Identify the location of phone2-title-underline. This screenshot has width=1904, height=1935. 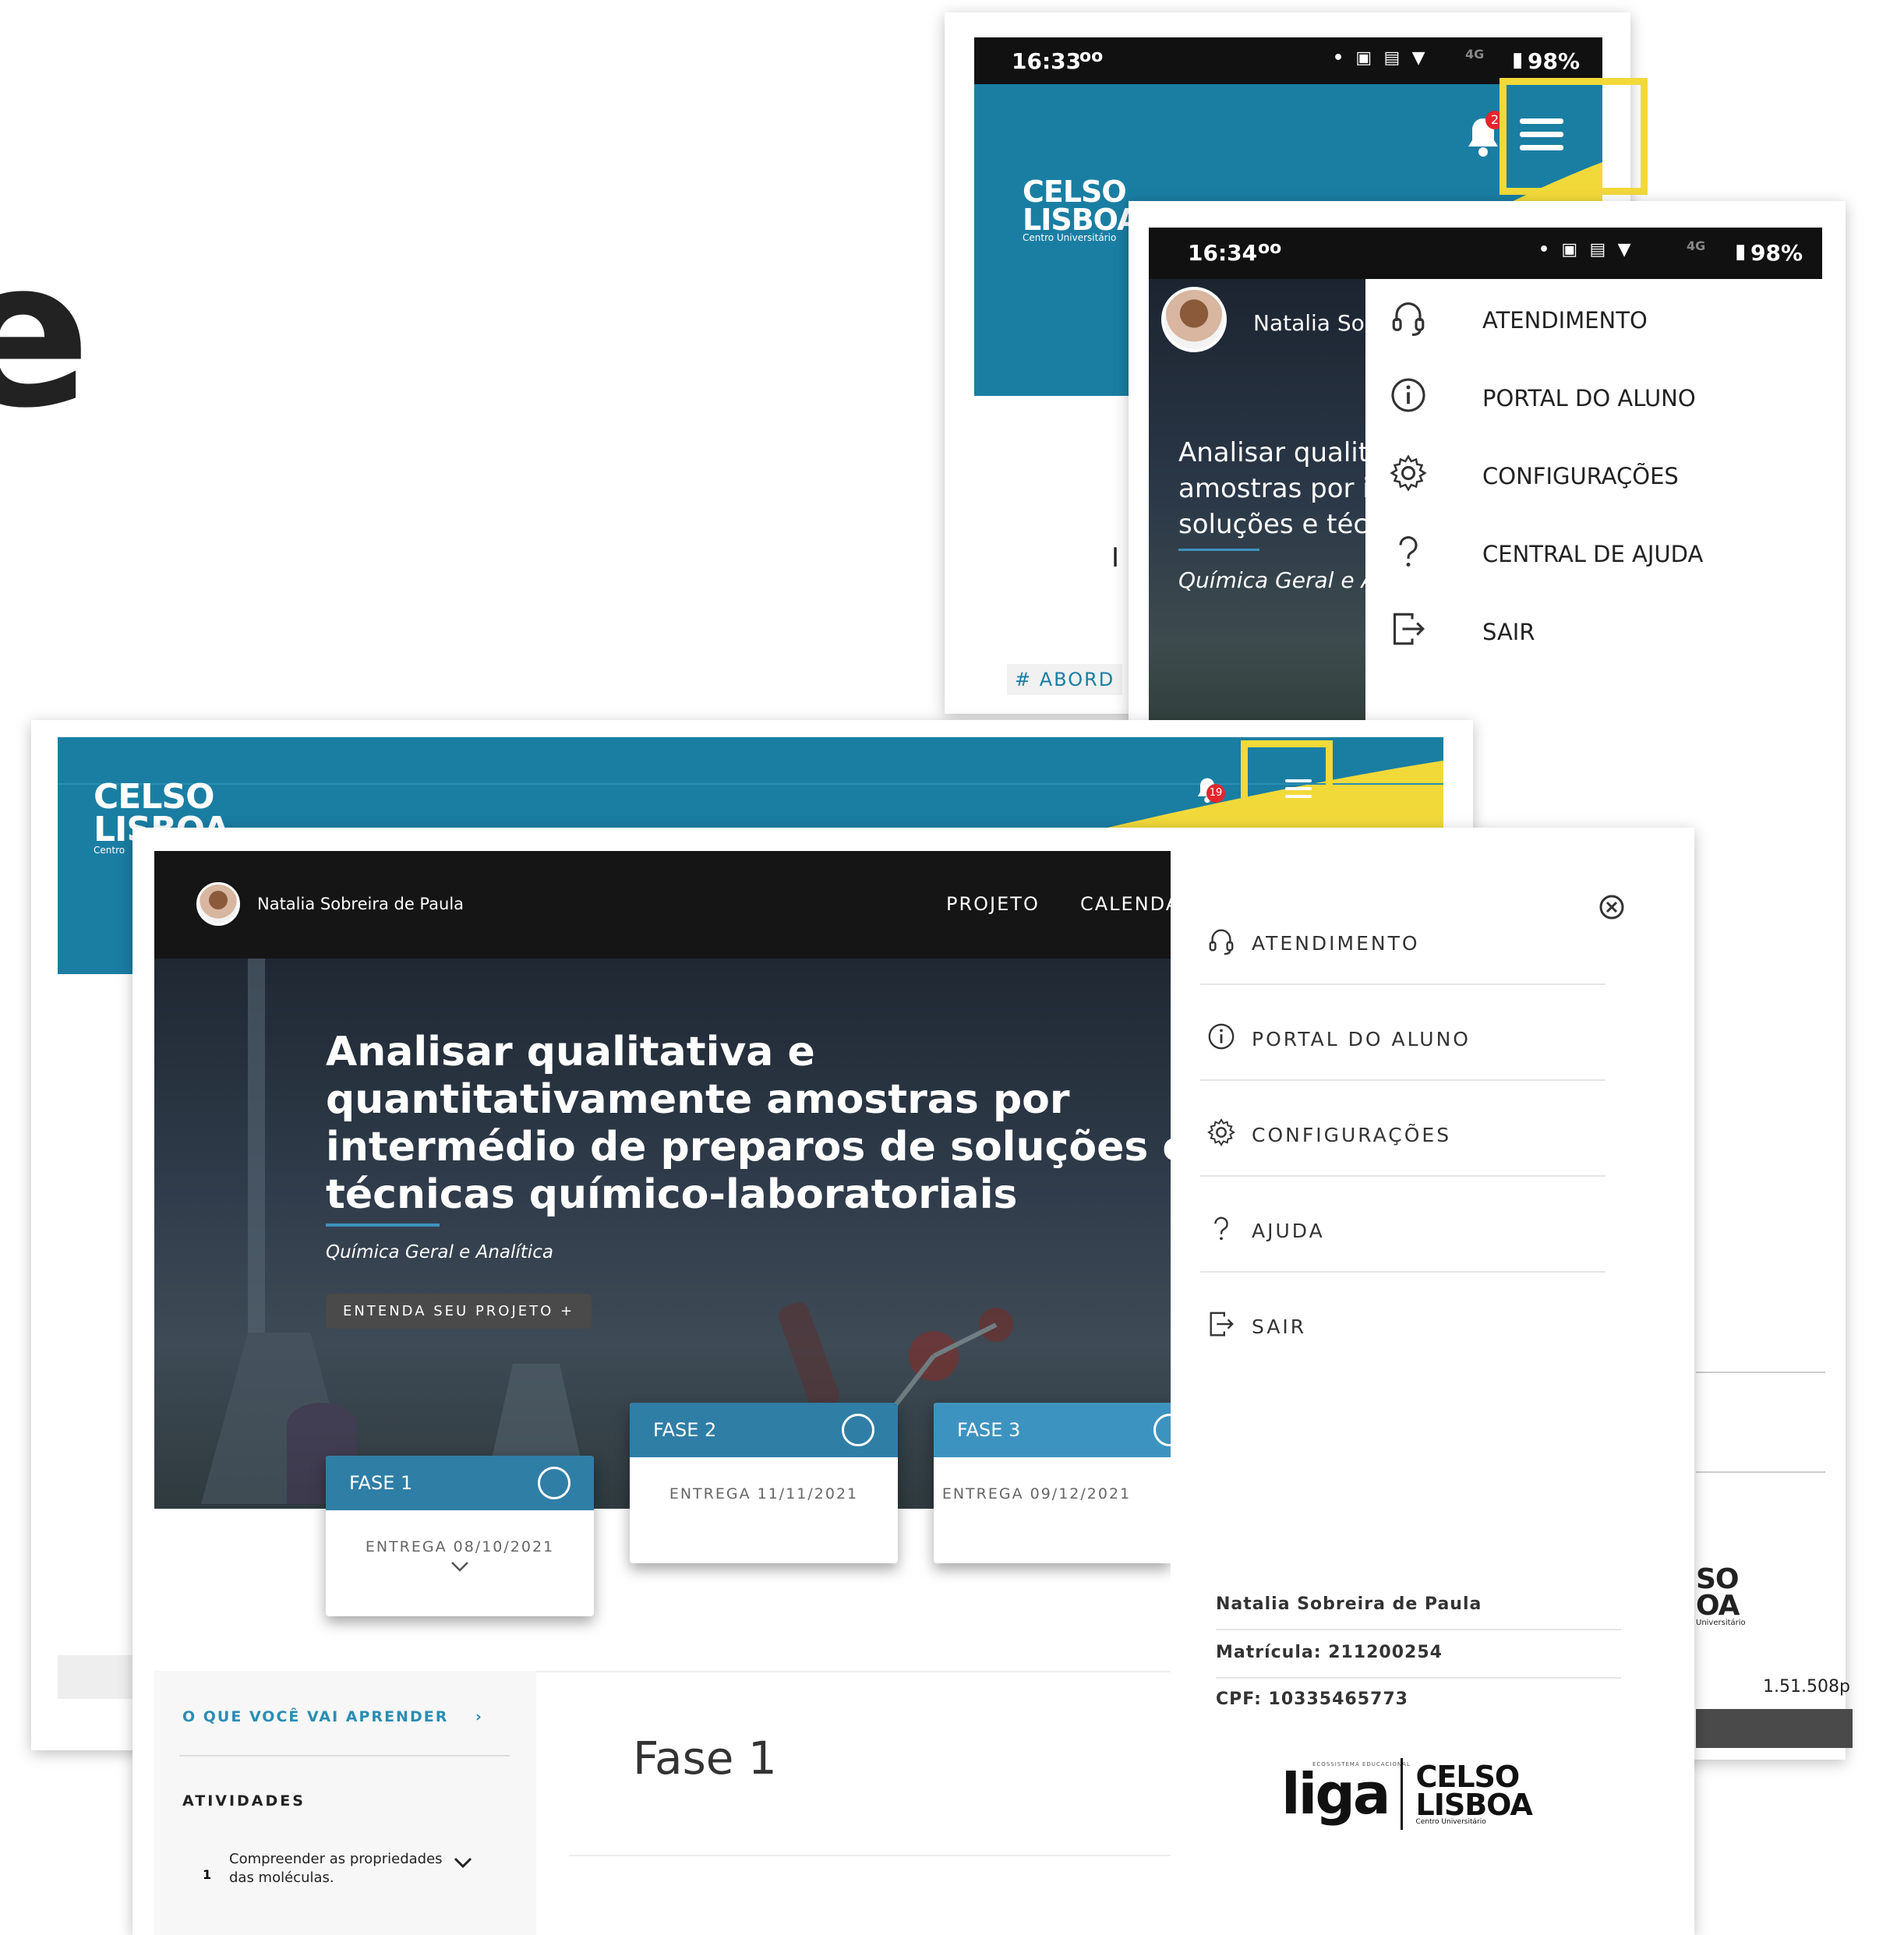
(1218, 550).